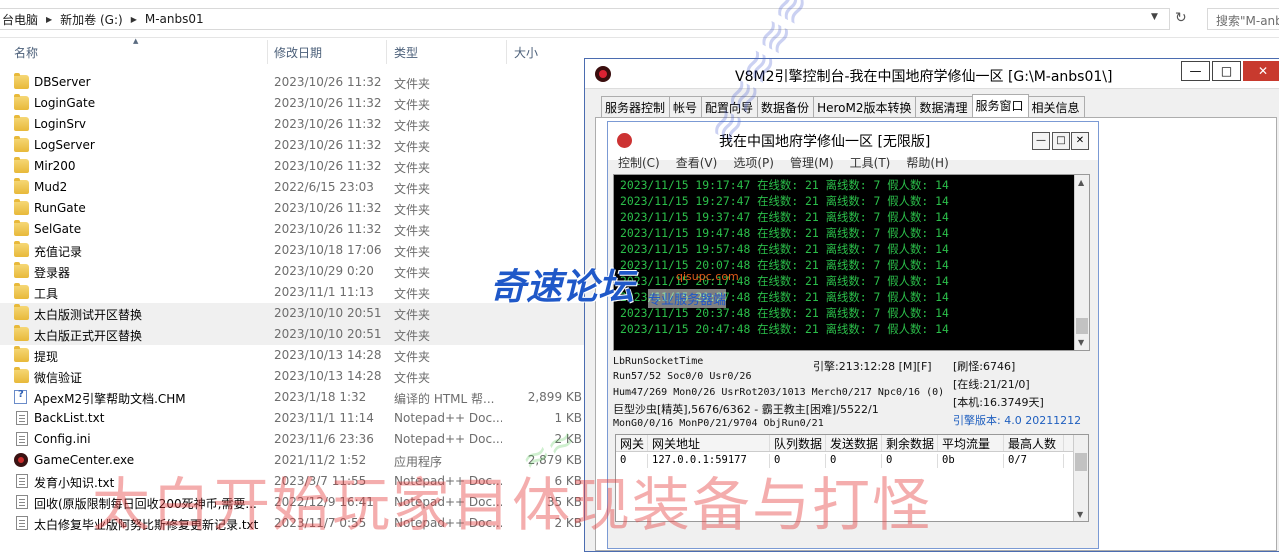 The image size is (1279, 552). What do you see at coordinates (686, 106) in the screenshot?
I see `tab-1: 帐号` at bounding box center [686, 106].